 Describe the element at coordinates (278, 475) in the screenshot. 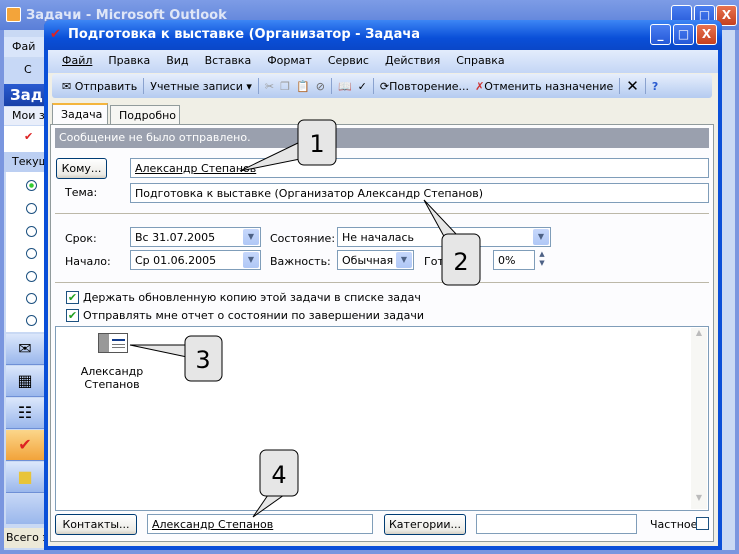

I see `callout-4-number: 4` at that location.